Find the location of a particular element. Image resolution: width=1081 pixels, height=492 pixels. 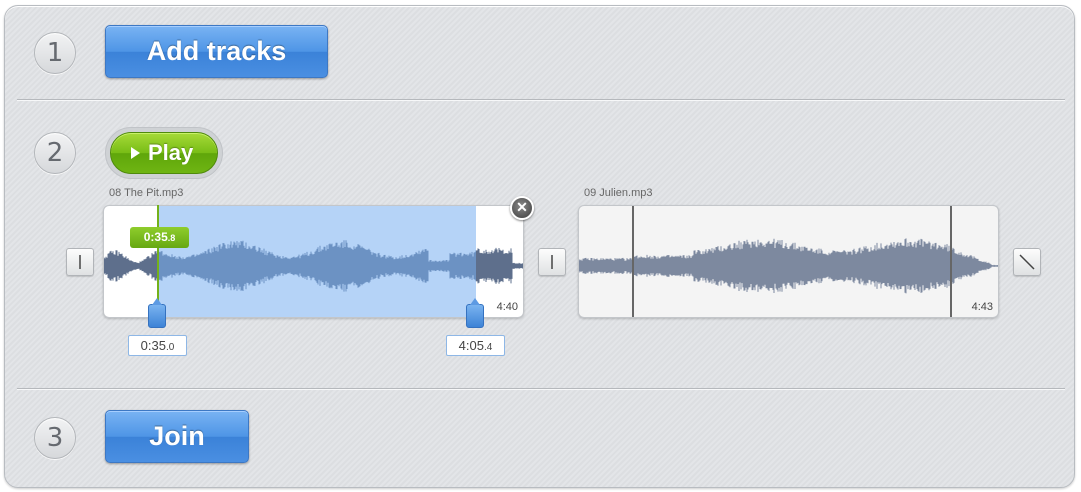

fade-out-icon is located at coordinates (1027, 262).